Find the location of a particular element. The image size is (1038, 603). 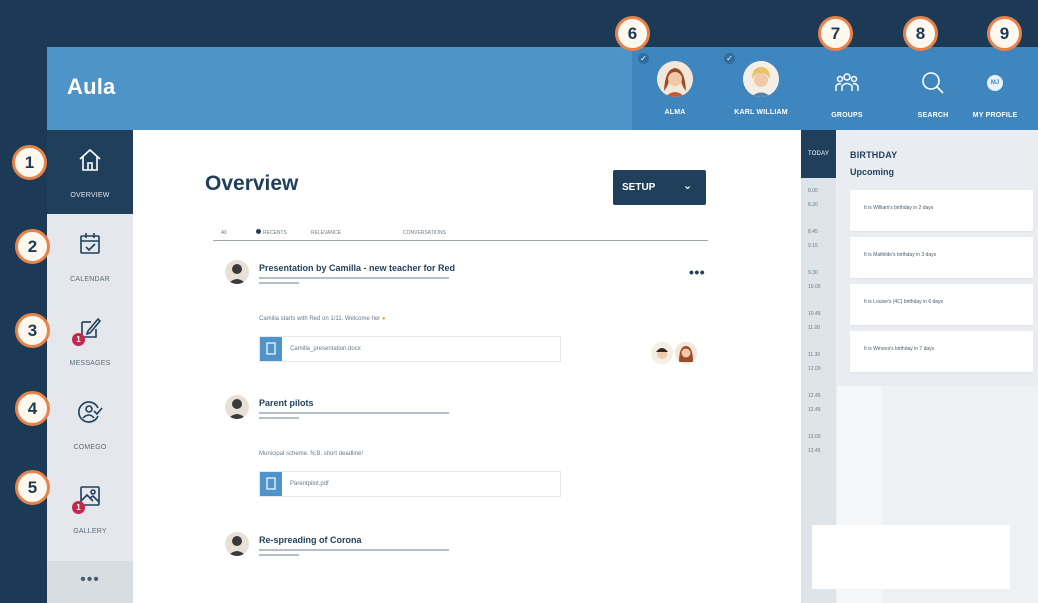

time-label: 11.00 is located at coordinates (814, 328).